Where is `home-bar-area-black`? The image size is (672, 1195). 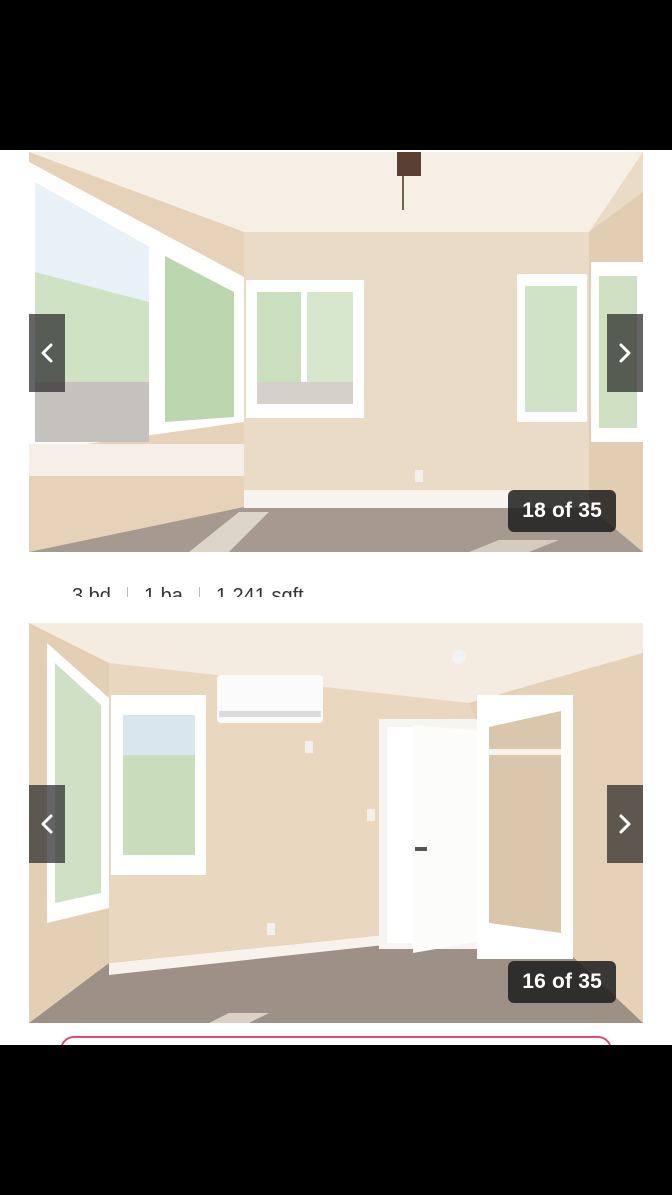 home-bar-area-black is located at coordinates (336, 1120).